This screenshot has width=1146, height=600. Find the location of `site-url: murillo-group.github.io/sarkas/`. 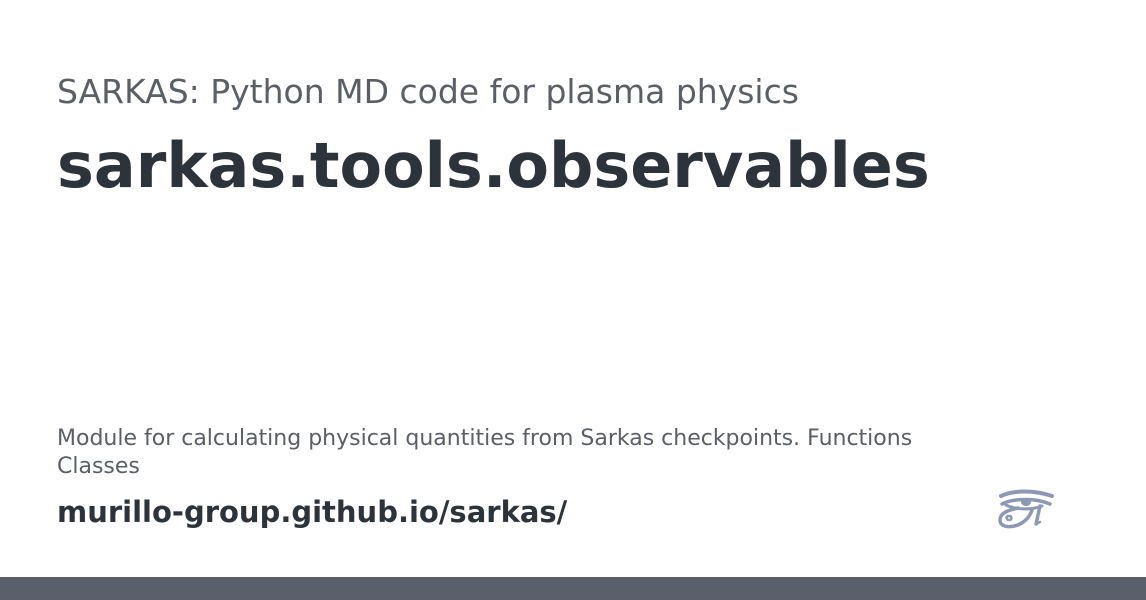

site-url: murillo-group.github.io/sarkas/ is located at coordinates (312, 512).